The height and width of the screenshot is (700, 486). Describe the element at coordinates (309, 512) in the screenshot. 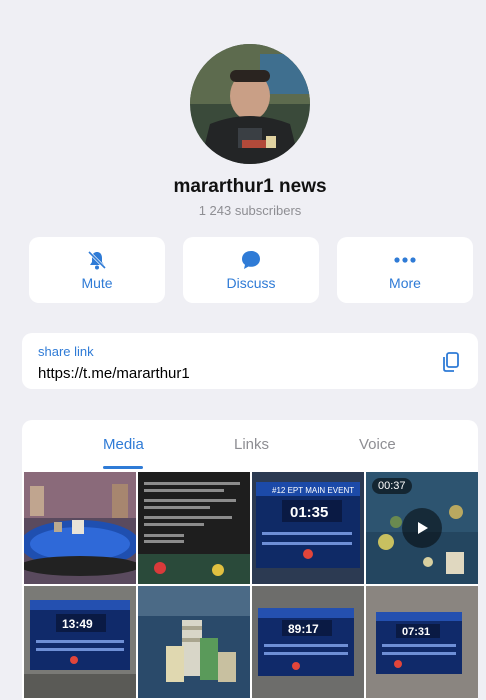

I see `scoreboard-time: 01:35` at that location.